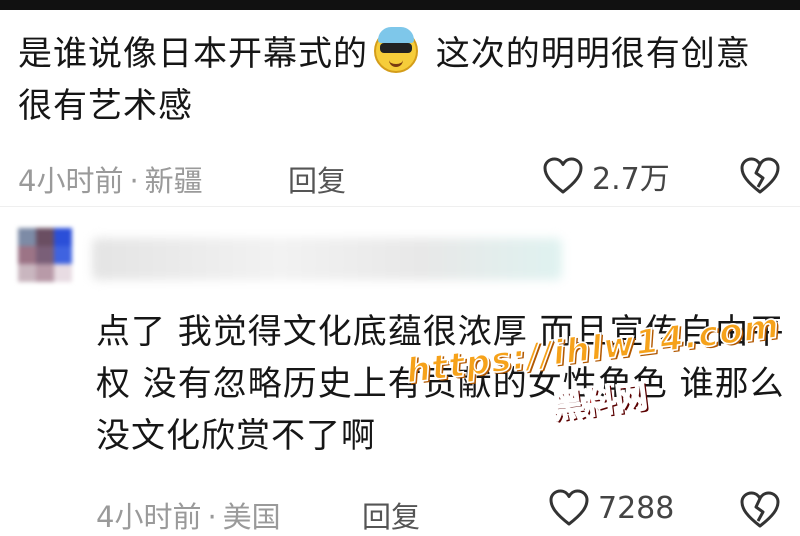 This screenshot has width=800, height=536. Describe the element at coordinates (45, 255) in the screenshot. I see `commenter-avatar` at that location.